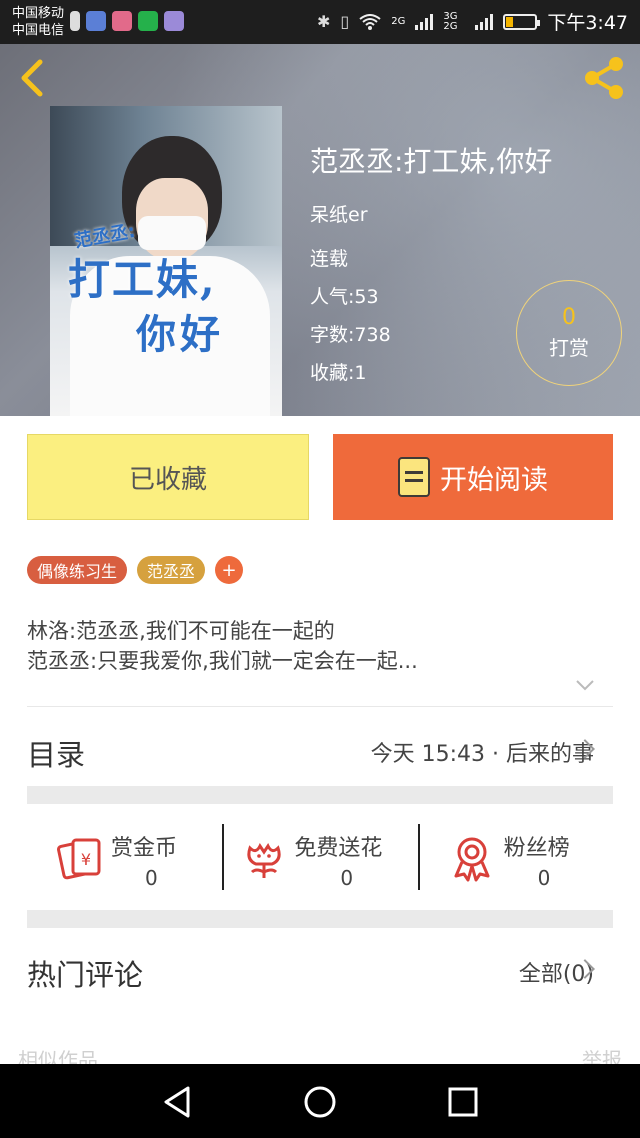 This screenshot has width=640, height=1138. I want to click on reward-label: 打赏, so click(569, 348).